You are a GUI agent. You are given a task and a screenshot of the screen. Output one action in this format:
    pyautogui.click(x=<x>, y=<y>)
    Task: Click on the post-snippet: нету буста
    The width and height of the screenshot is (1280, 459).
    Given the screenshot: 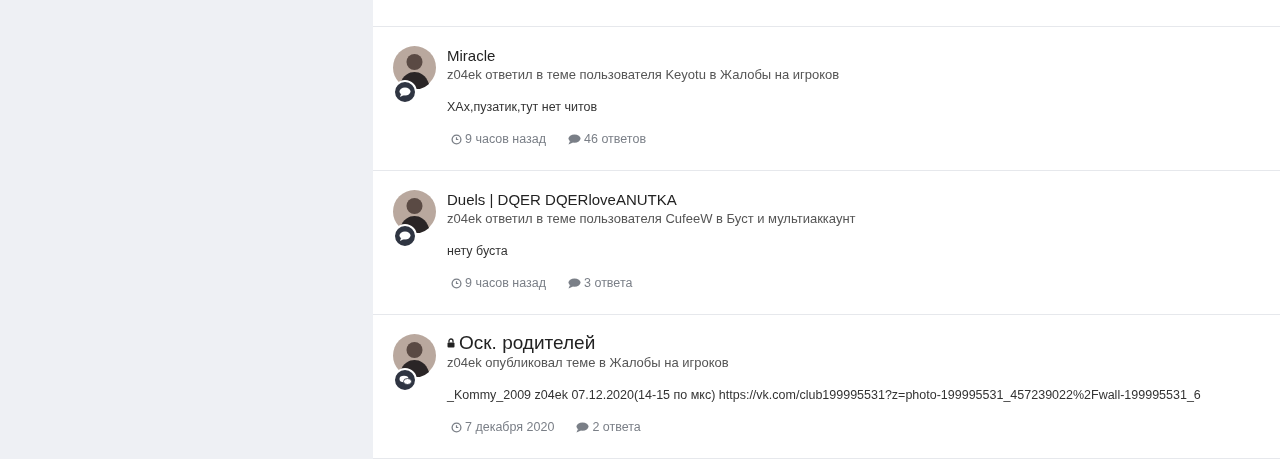 What is the action you would take?
    pyautogui.click(x=478, y=251)
    